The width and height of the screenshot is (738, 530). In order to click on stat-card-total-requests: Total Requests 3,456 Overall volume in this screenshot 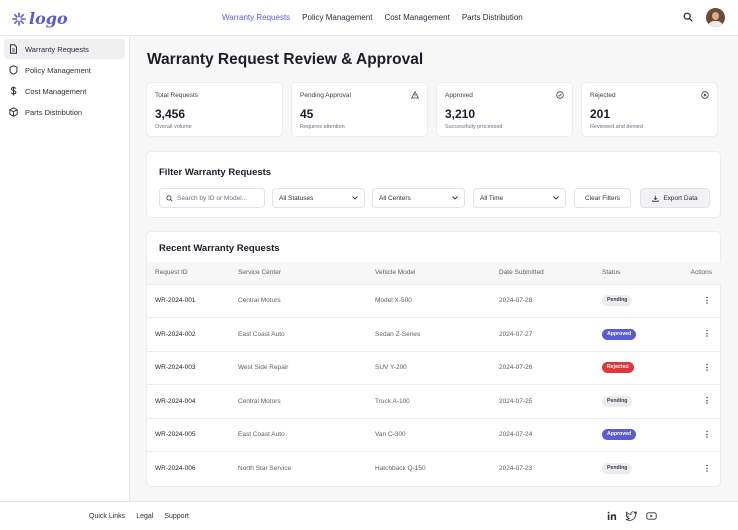, I will do `click(214, 109)`.